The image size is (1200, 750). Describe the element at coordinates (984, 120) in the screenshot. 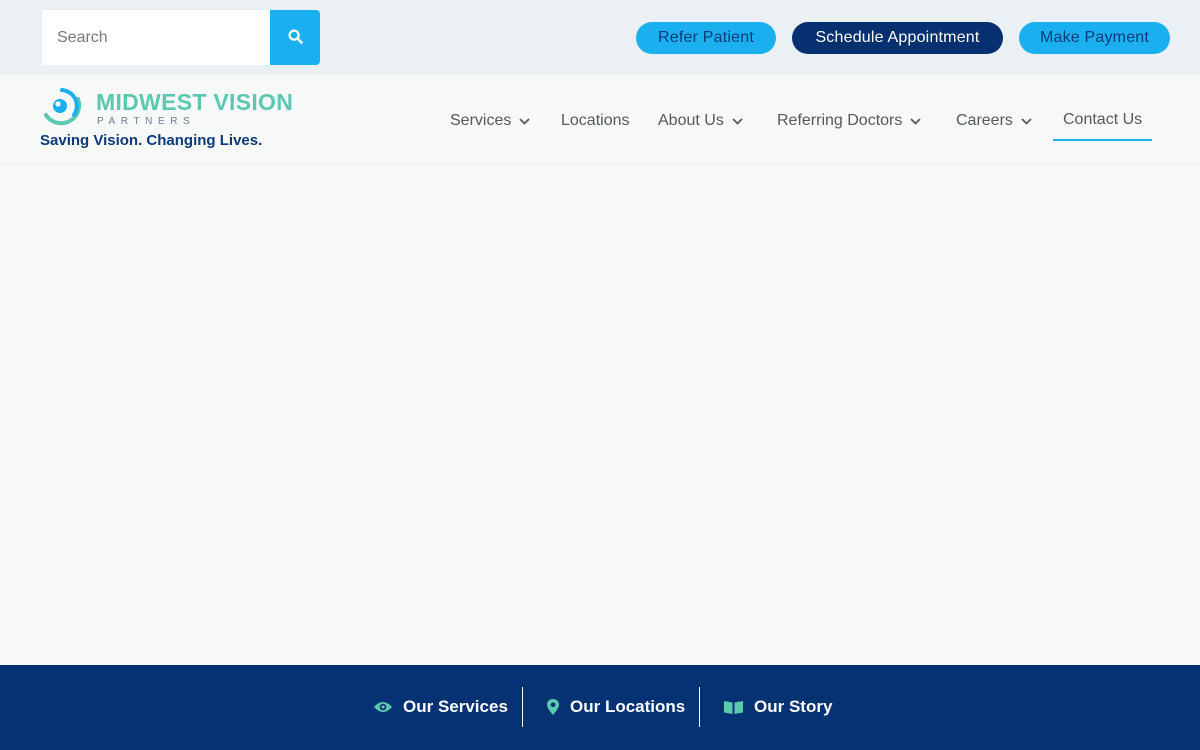

I see `nav-careers-label: Careers` at that location.